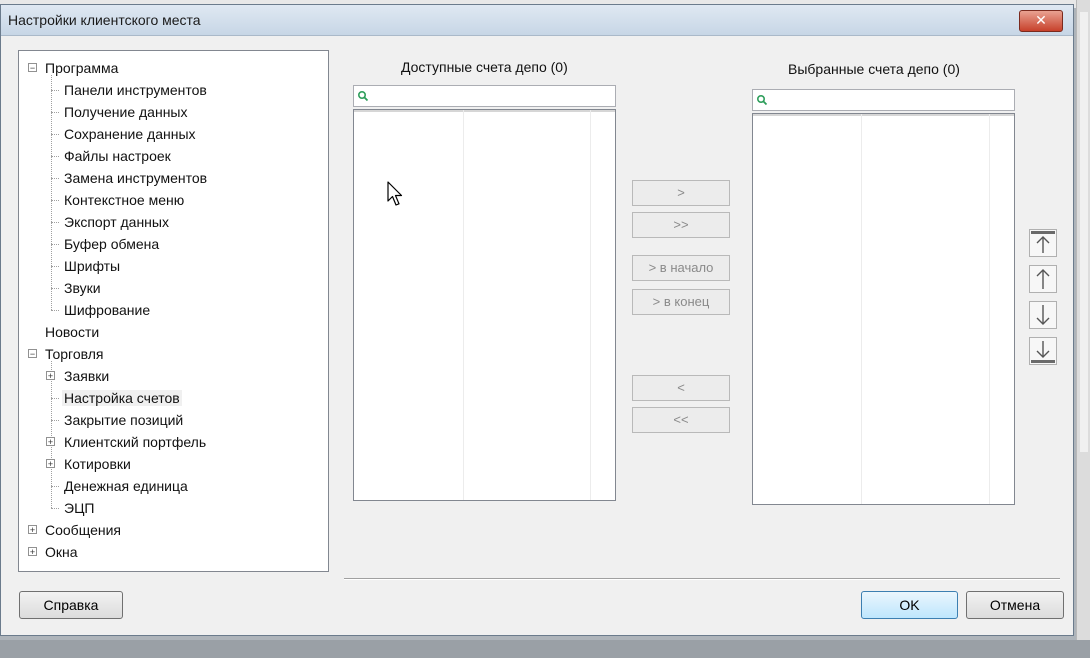 This screenshot has height=658, width=1090. I want to click on tree-item-label: Панели инструментов, so click(135, 90).